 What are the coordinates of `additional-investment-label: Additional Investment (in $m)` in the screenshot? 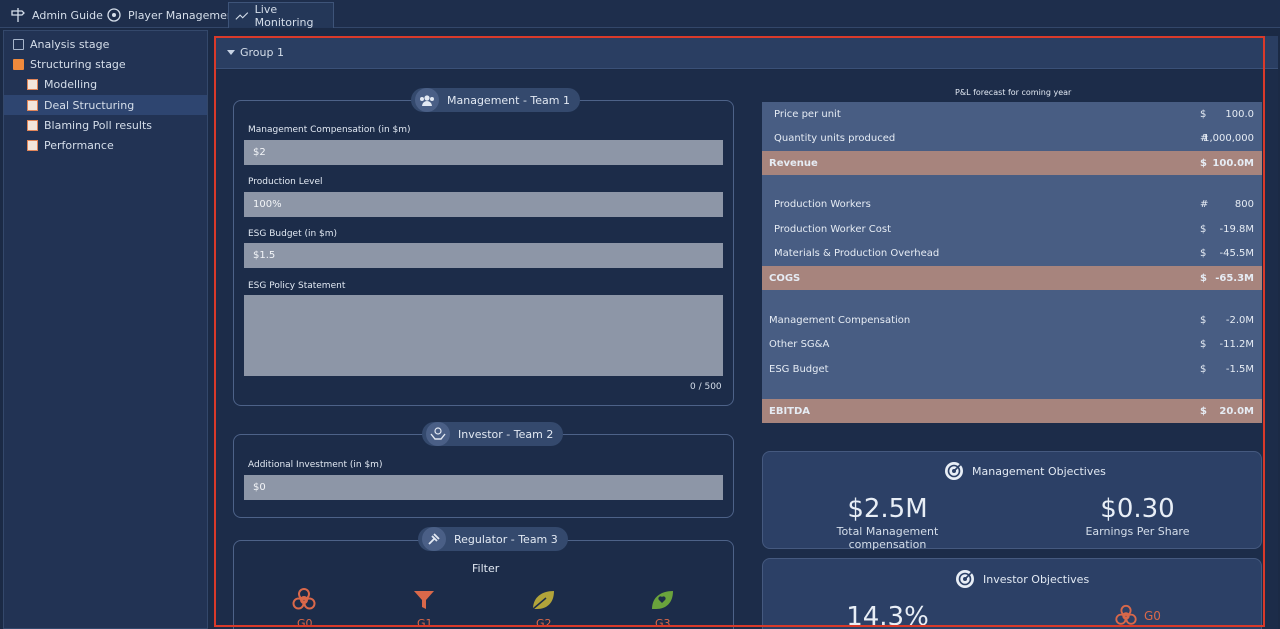 It's located at (315, 465).